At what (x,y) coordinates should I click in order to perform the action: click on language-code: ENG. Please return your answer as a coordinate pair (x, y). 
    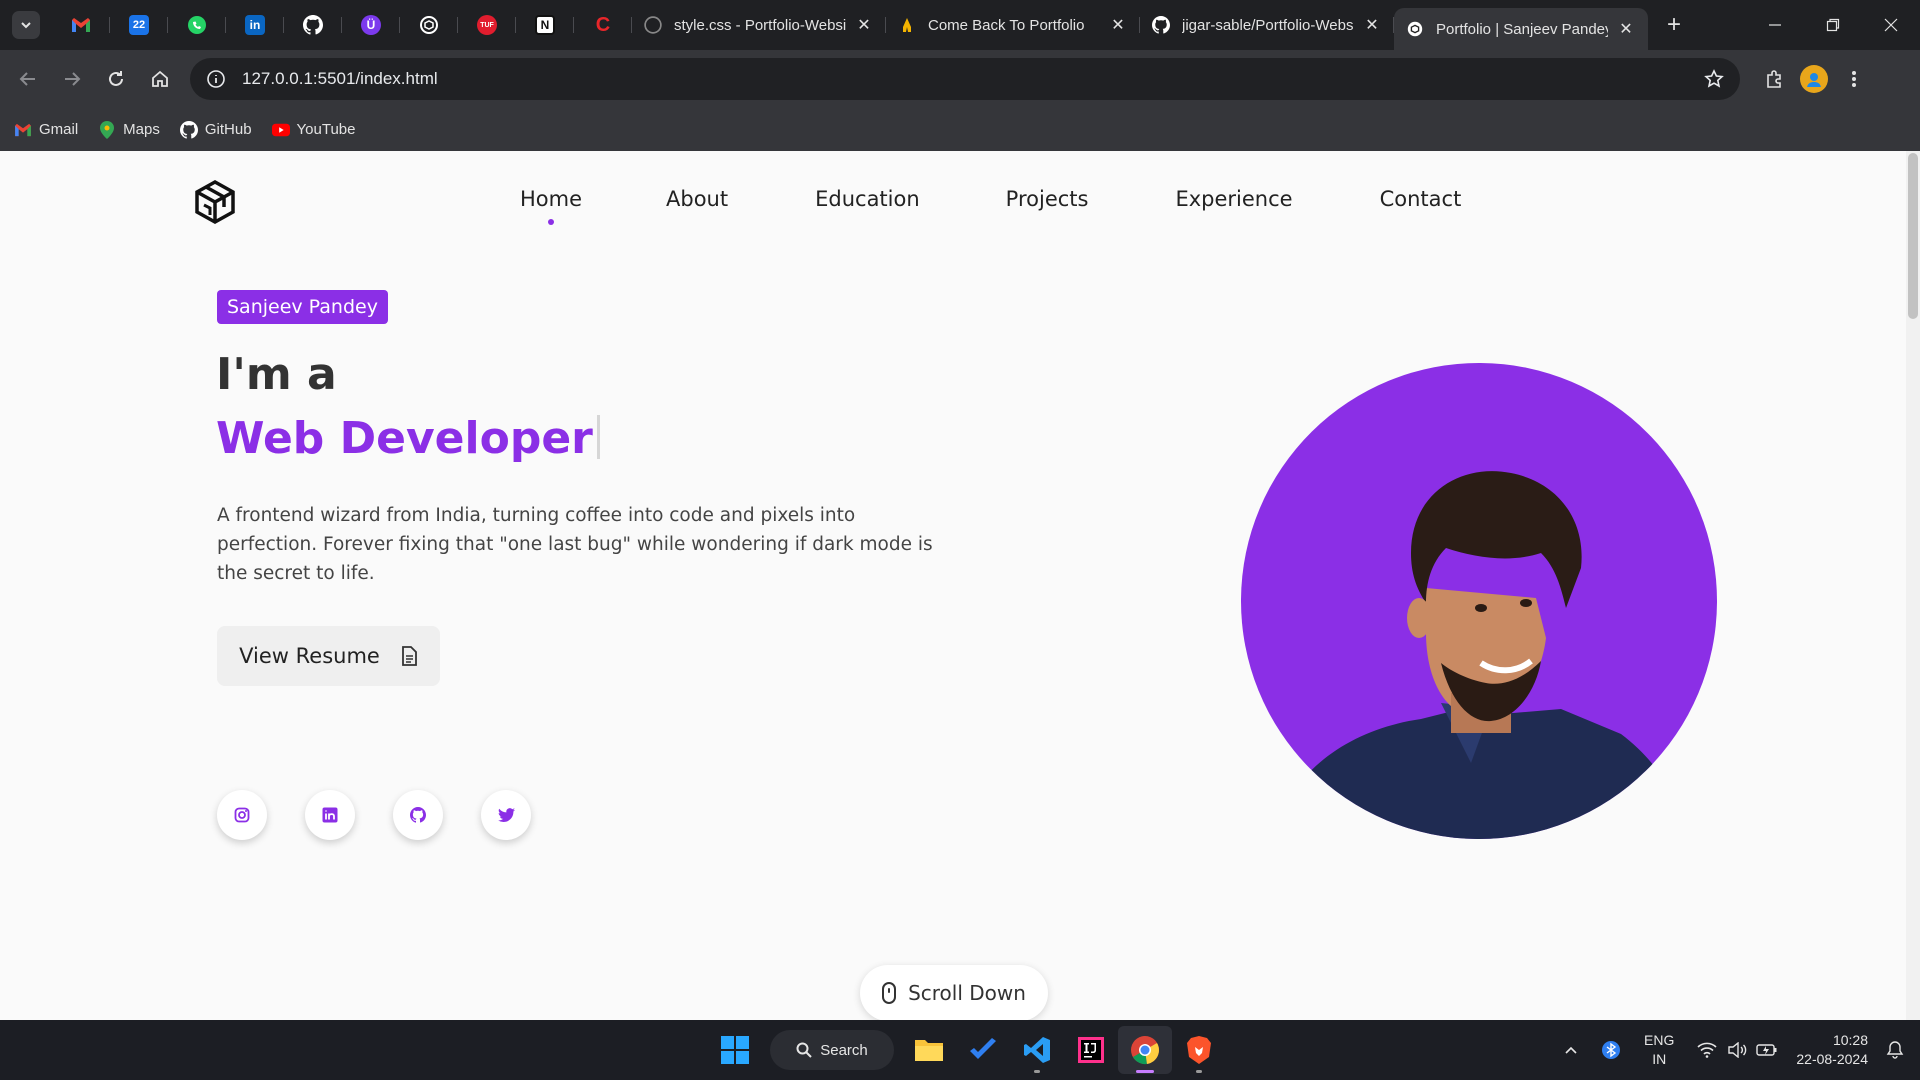
    Looking at the image, I should click on (1659, 1040).